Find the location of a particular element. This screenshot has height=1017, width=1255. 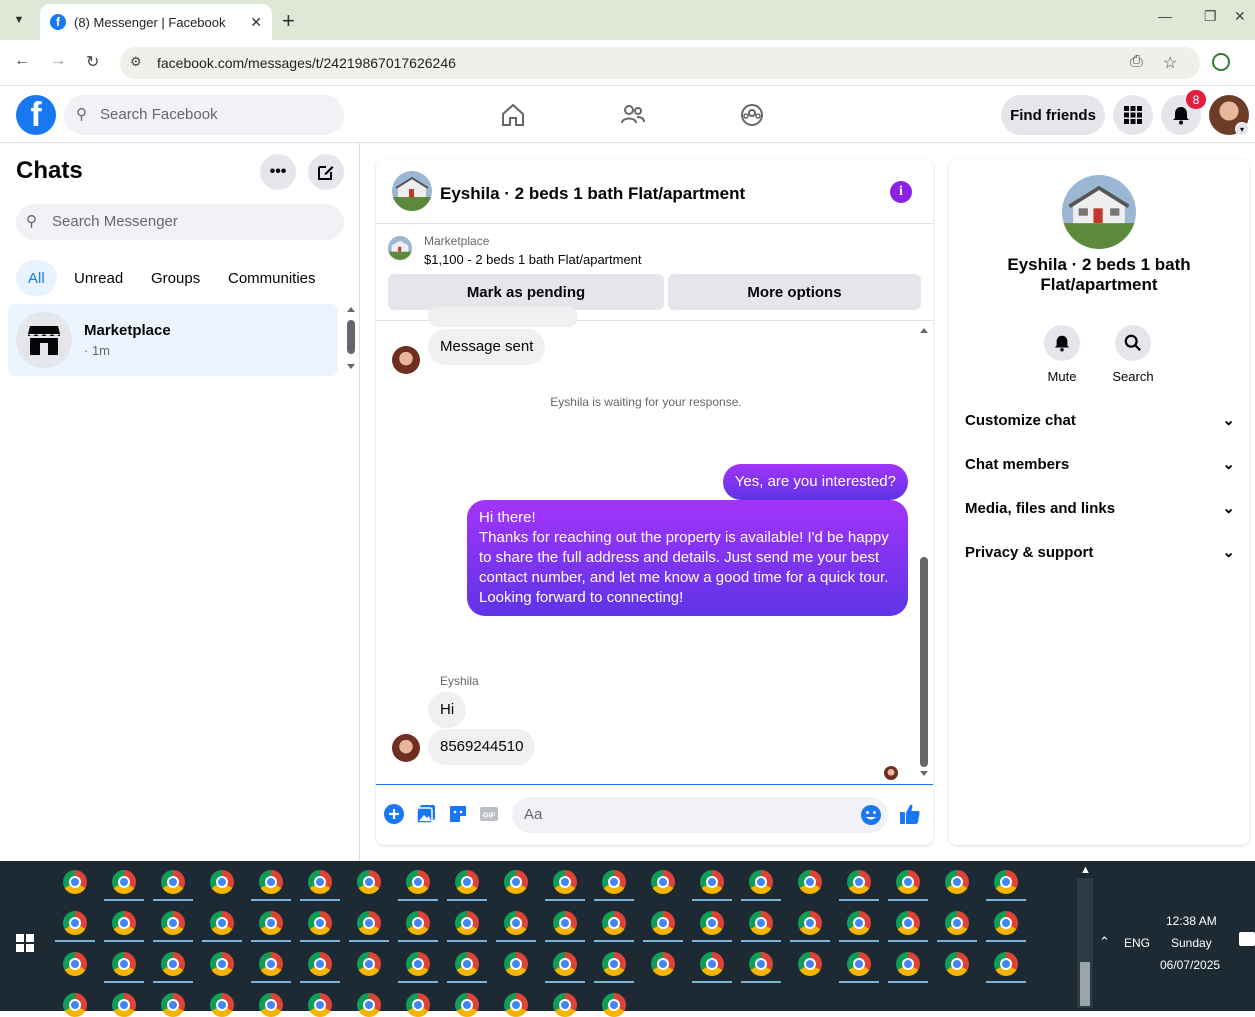

media-files-links-section: Media, files and links ⌄ is located at coordinates (1100, 508).